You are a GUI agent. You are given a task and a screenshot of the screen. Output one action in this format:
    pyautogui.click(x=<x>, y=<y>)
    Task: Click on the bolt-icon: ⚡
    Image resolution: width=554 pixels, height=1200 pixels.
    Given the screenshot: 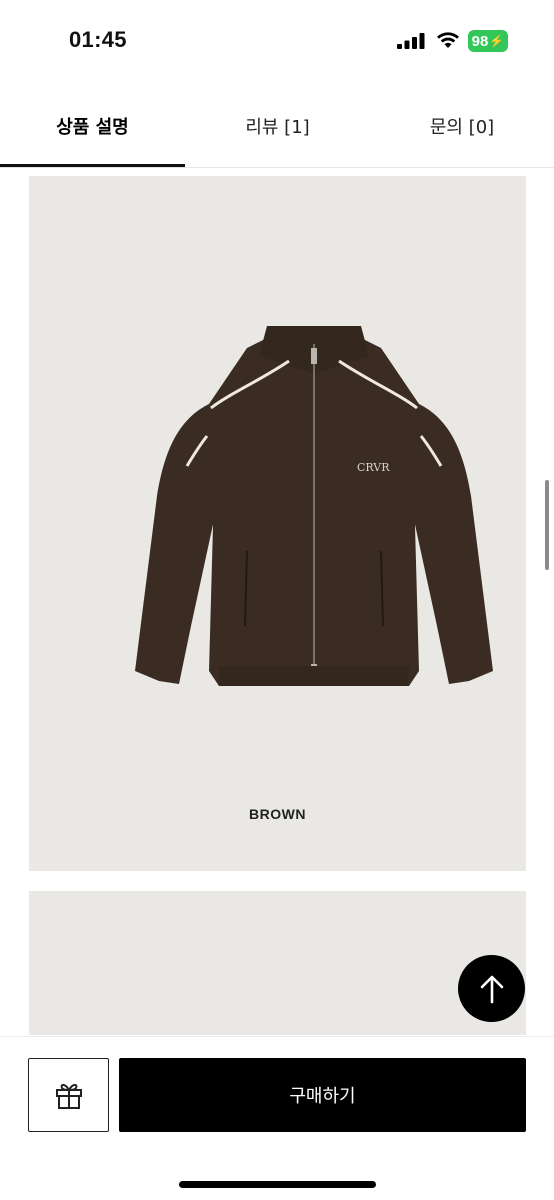 What is the action you would take?
    pyautogui.click(x=497, y=41)
    